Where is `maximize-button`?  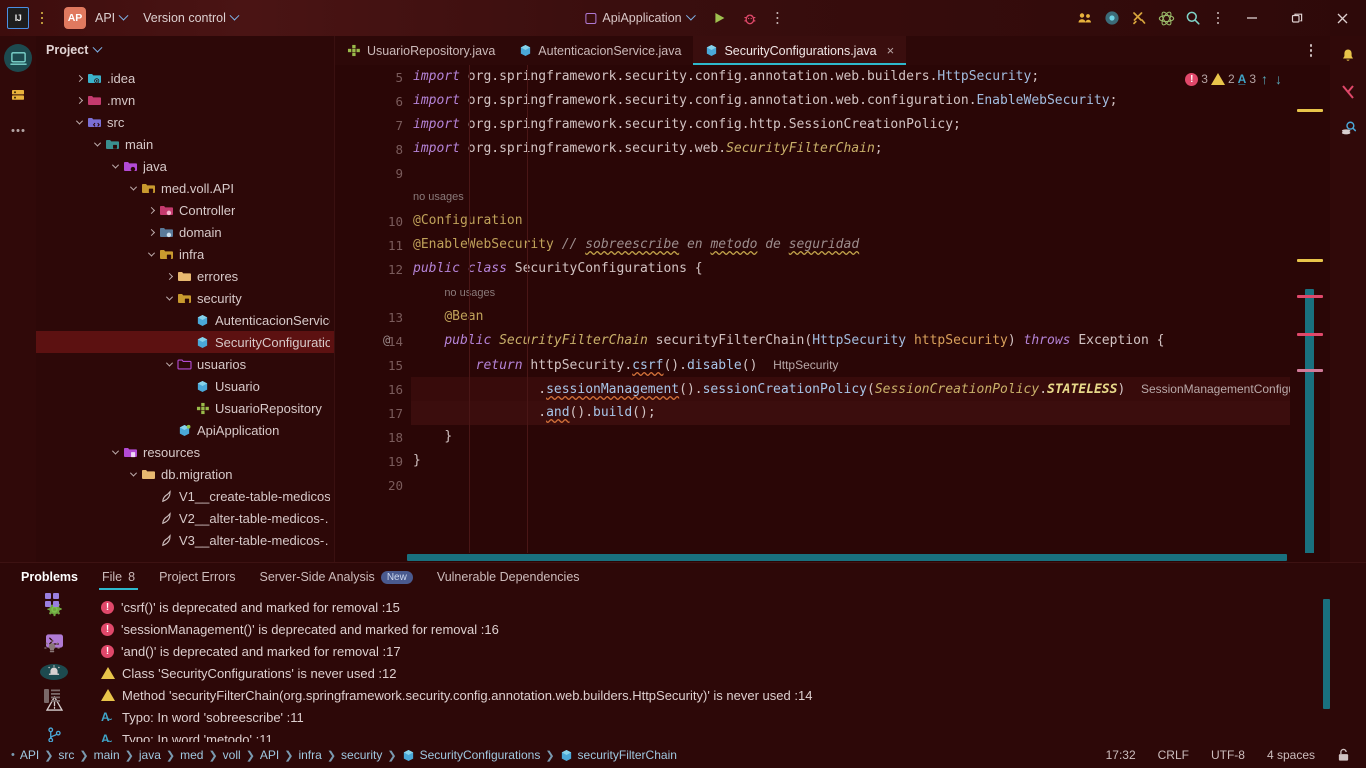
maximize-button is located at coordinates (1297, 18).